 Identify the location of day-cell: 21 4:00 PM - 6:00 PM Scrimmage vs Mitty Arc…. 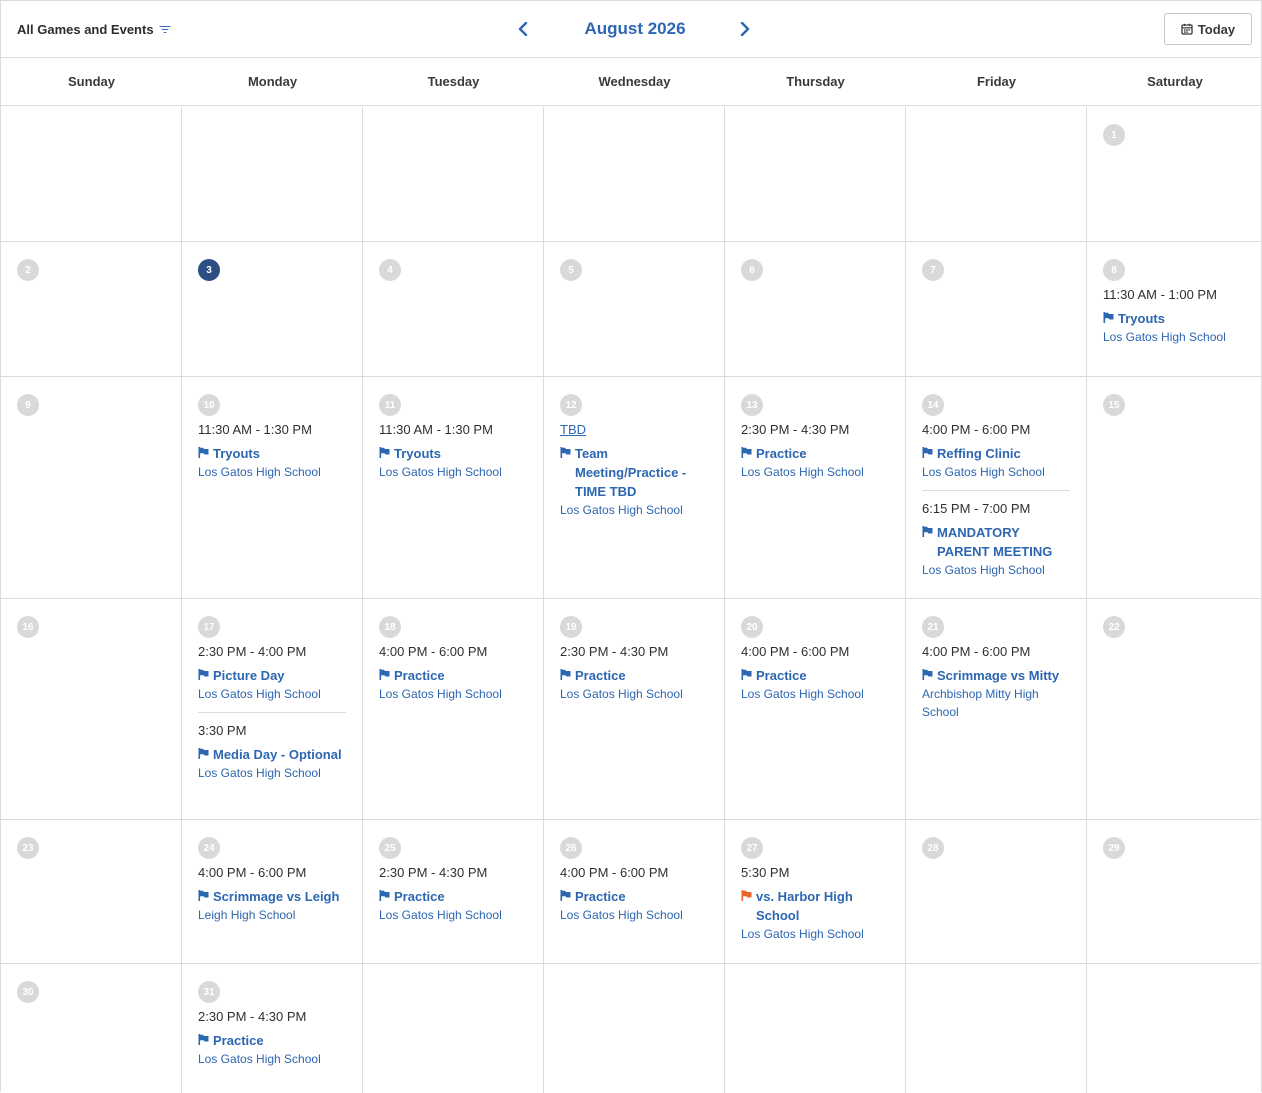
(996, 709).